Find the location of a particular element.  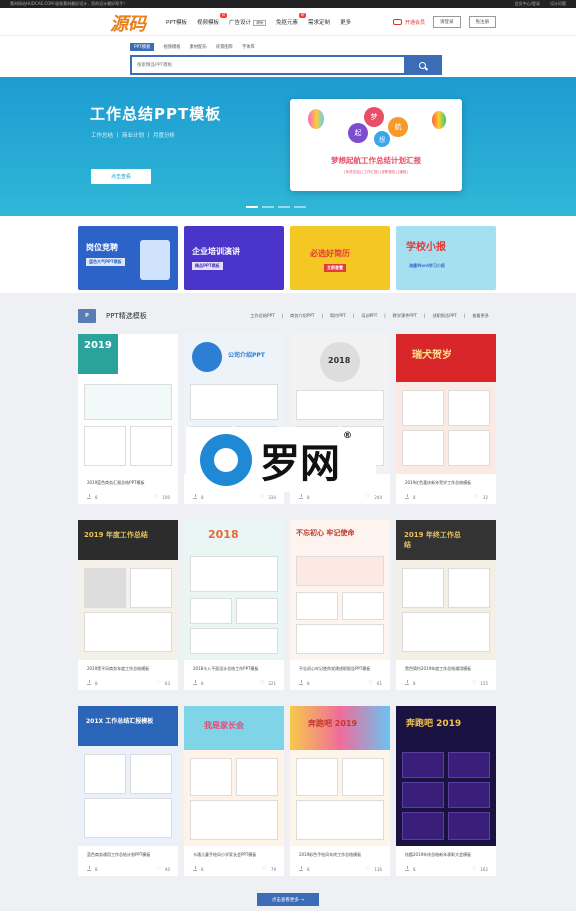

vip-link: 开通会员 is located at coordinates (408, 22).